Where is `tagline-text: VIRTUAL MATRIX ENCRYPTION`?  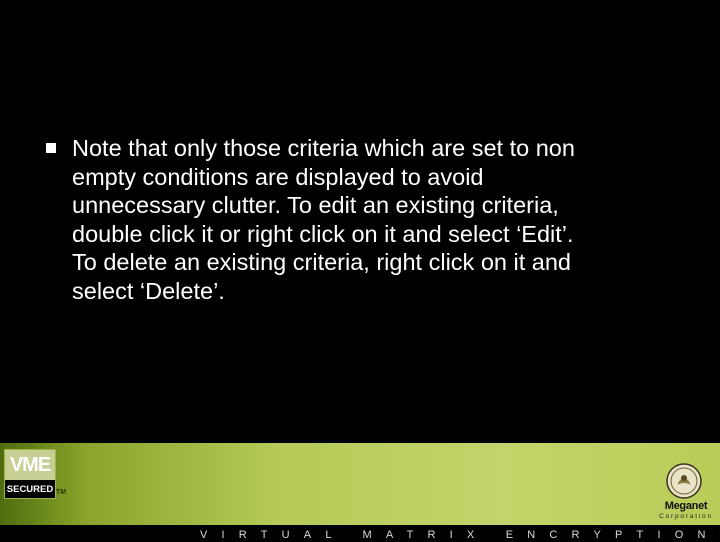
tagline-text: VIRTUAL MATRIX ENCRYPTION is located at coordinates (460, 535).